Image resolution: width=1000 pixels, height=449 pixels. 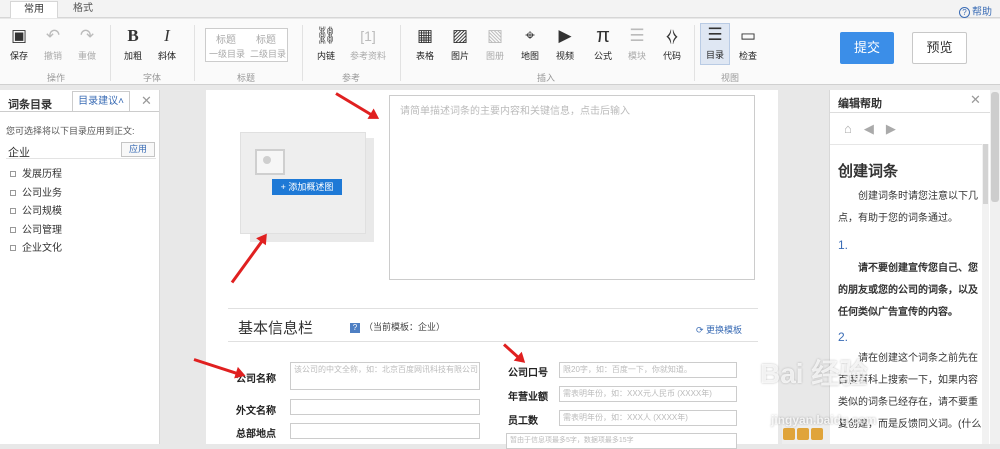 What do you see at coordinates (982, 12) in the screenshot?
I see `help-label: 帮助` at bounding box center [982, 12].